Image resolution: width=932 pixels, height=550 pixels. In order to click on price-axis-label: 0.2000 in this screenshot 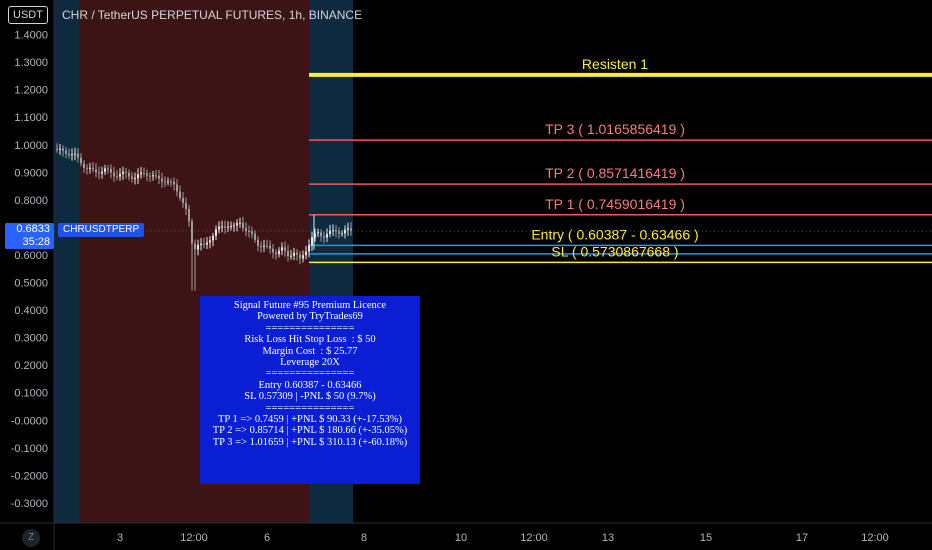, I will do `click(31, 366)`.